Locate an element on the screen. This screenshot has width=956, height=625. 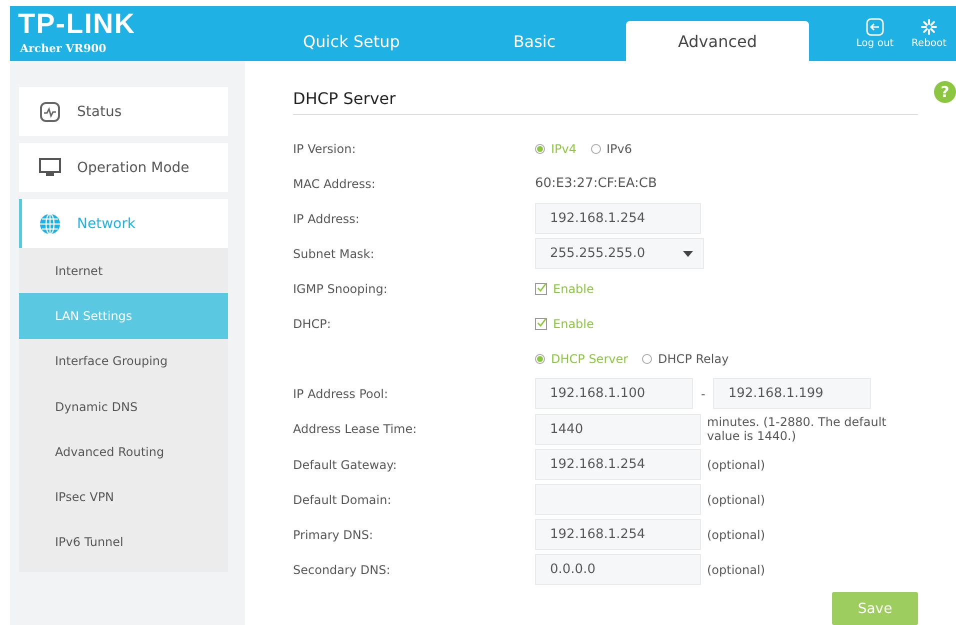
field-label: Default Gateway: is located at coordinates (345, 465).